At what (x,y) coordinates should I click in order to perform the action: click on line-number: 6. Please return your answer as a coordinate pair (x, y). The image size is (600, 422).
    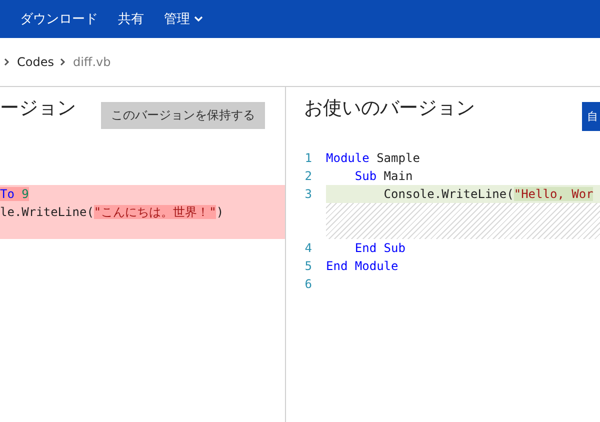
    Looking at the image, I should click on (308, 284).